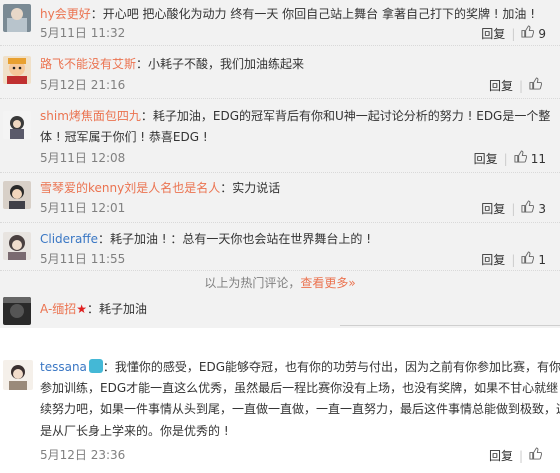 The width and height of the screenshot is (560, 473). I want to click on like-count: 11, so click(538, 158).